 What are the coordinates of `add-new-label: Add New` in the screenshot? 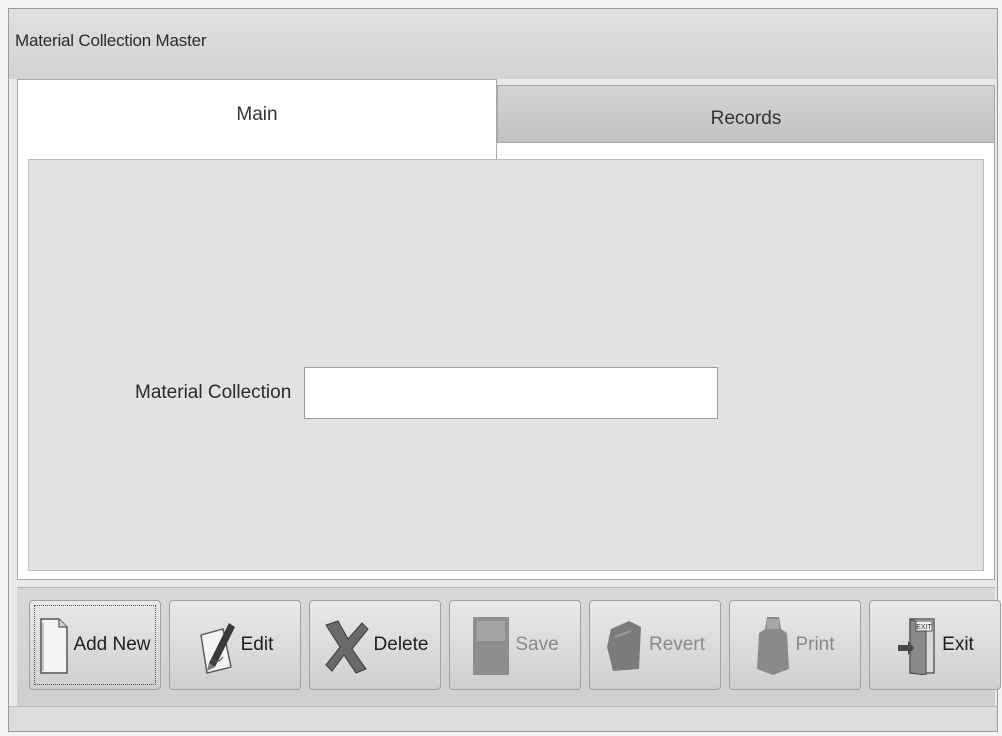 It's located at (112, 644).